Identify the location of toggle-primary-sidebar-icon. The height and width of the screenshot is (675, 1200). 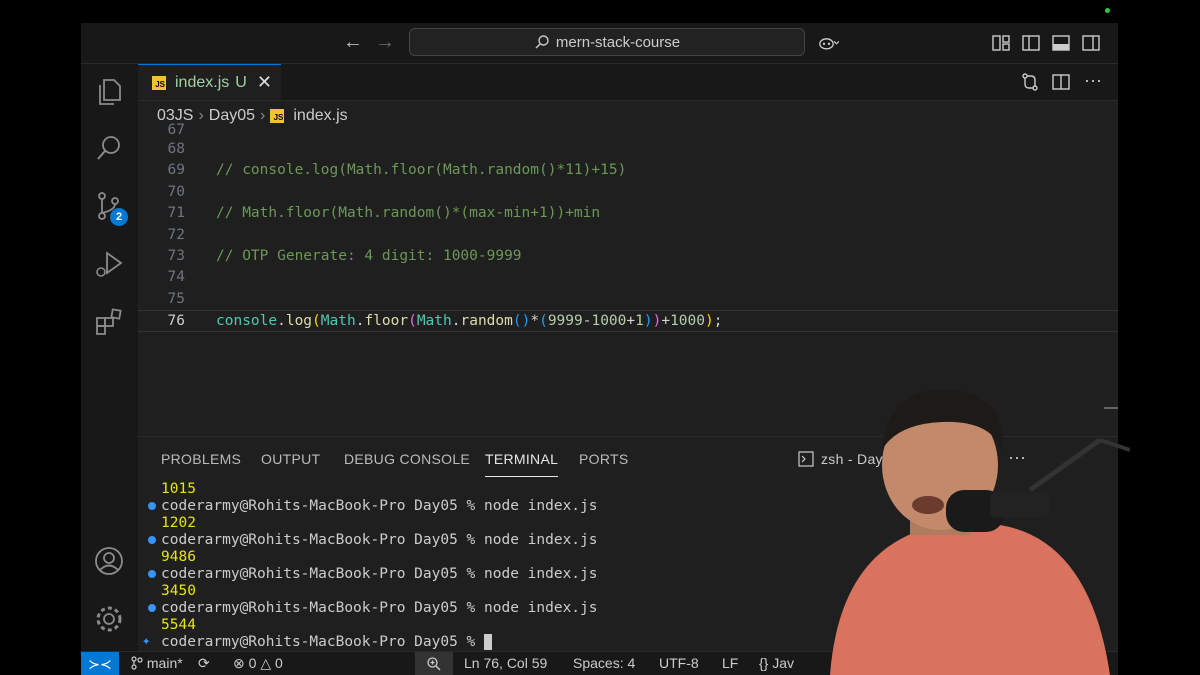
(1031, 43).